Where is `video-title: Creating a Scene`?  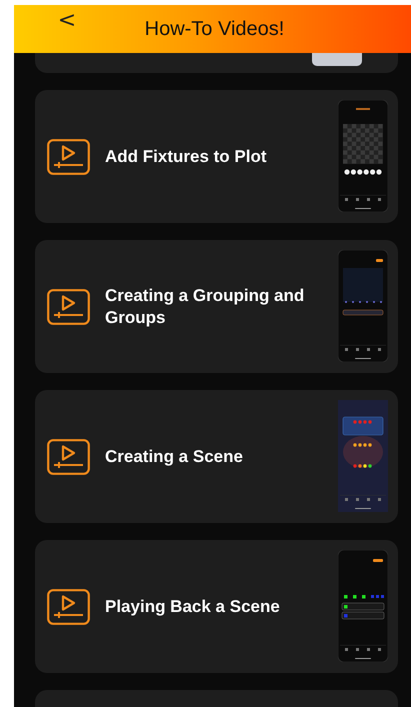
video-title: Creating a Scene is located at coordinates (174, 457).